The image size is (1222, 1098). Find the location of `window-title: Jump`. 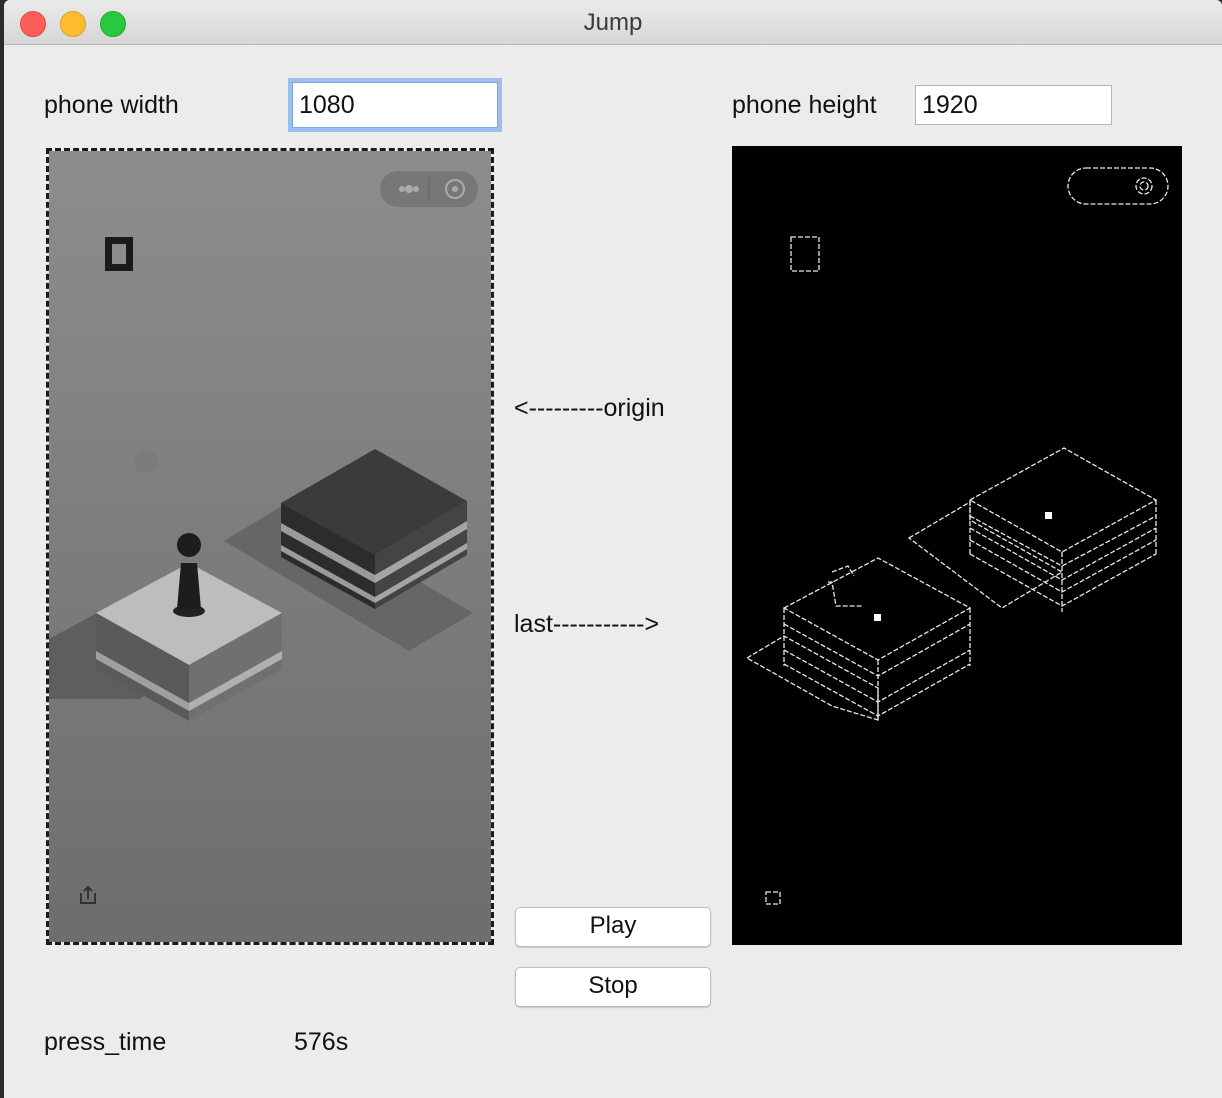

window-title: Jump is located at coordinates (613, 22).